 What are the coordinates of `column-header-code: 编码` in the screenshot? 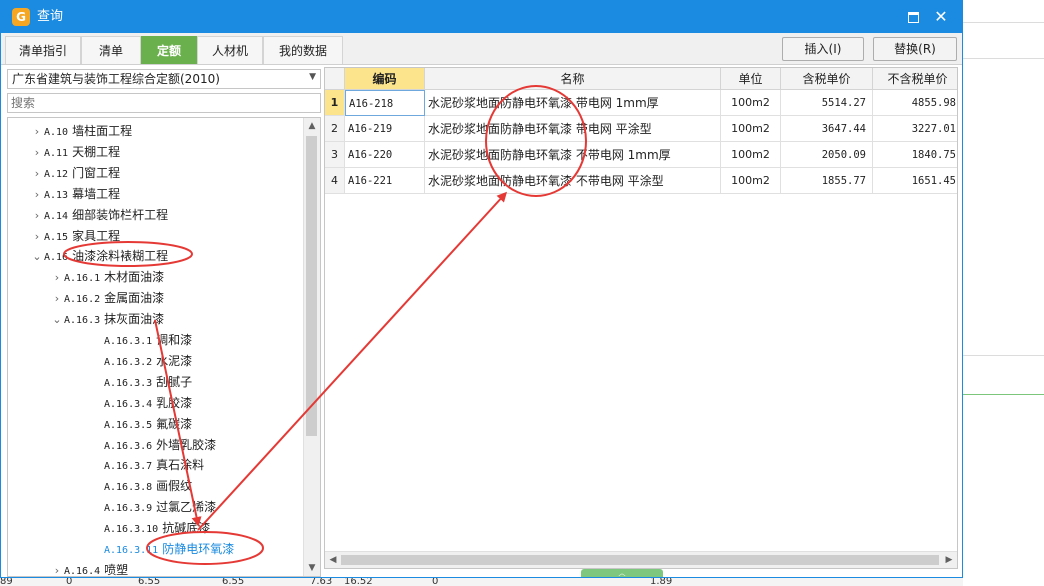 It's located at (385, 79).